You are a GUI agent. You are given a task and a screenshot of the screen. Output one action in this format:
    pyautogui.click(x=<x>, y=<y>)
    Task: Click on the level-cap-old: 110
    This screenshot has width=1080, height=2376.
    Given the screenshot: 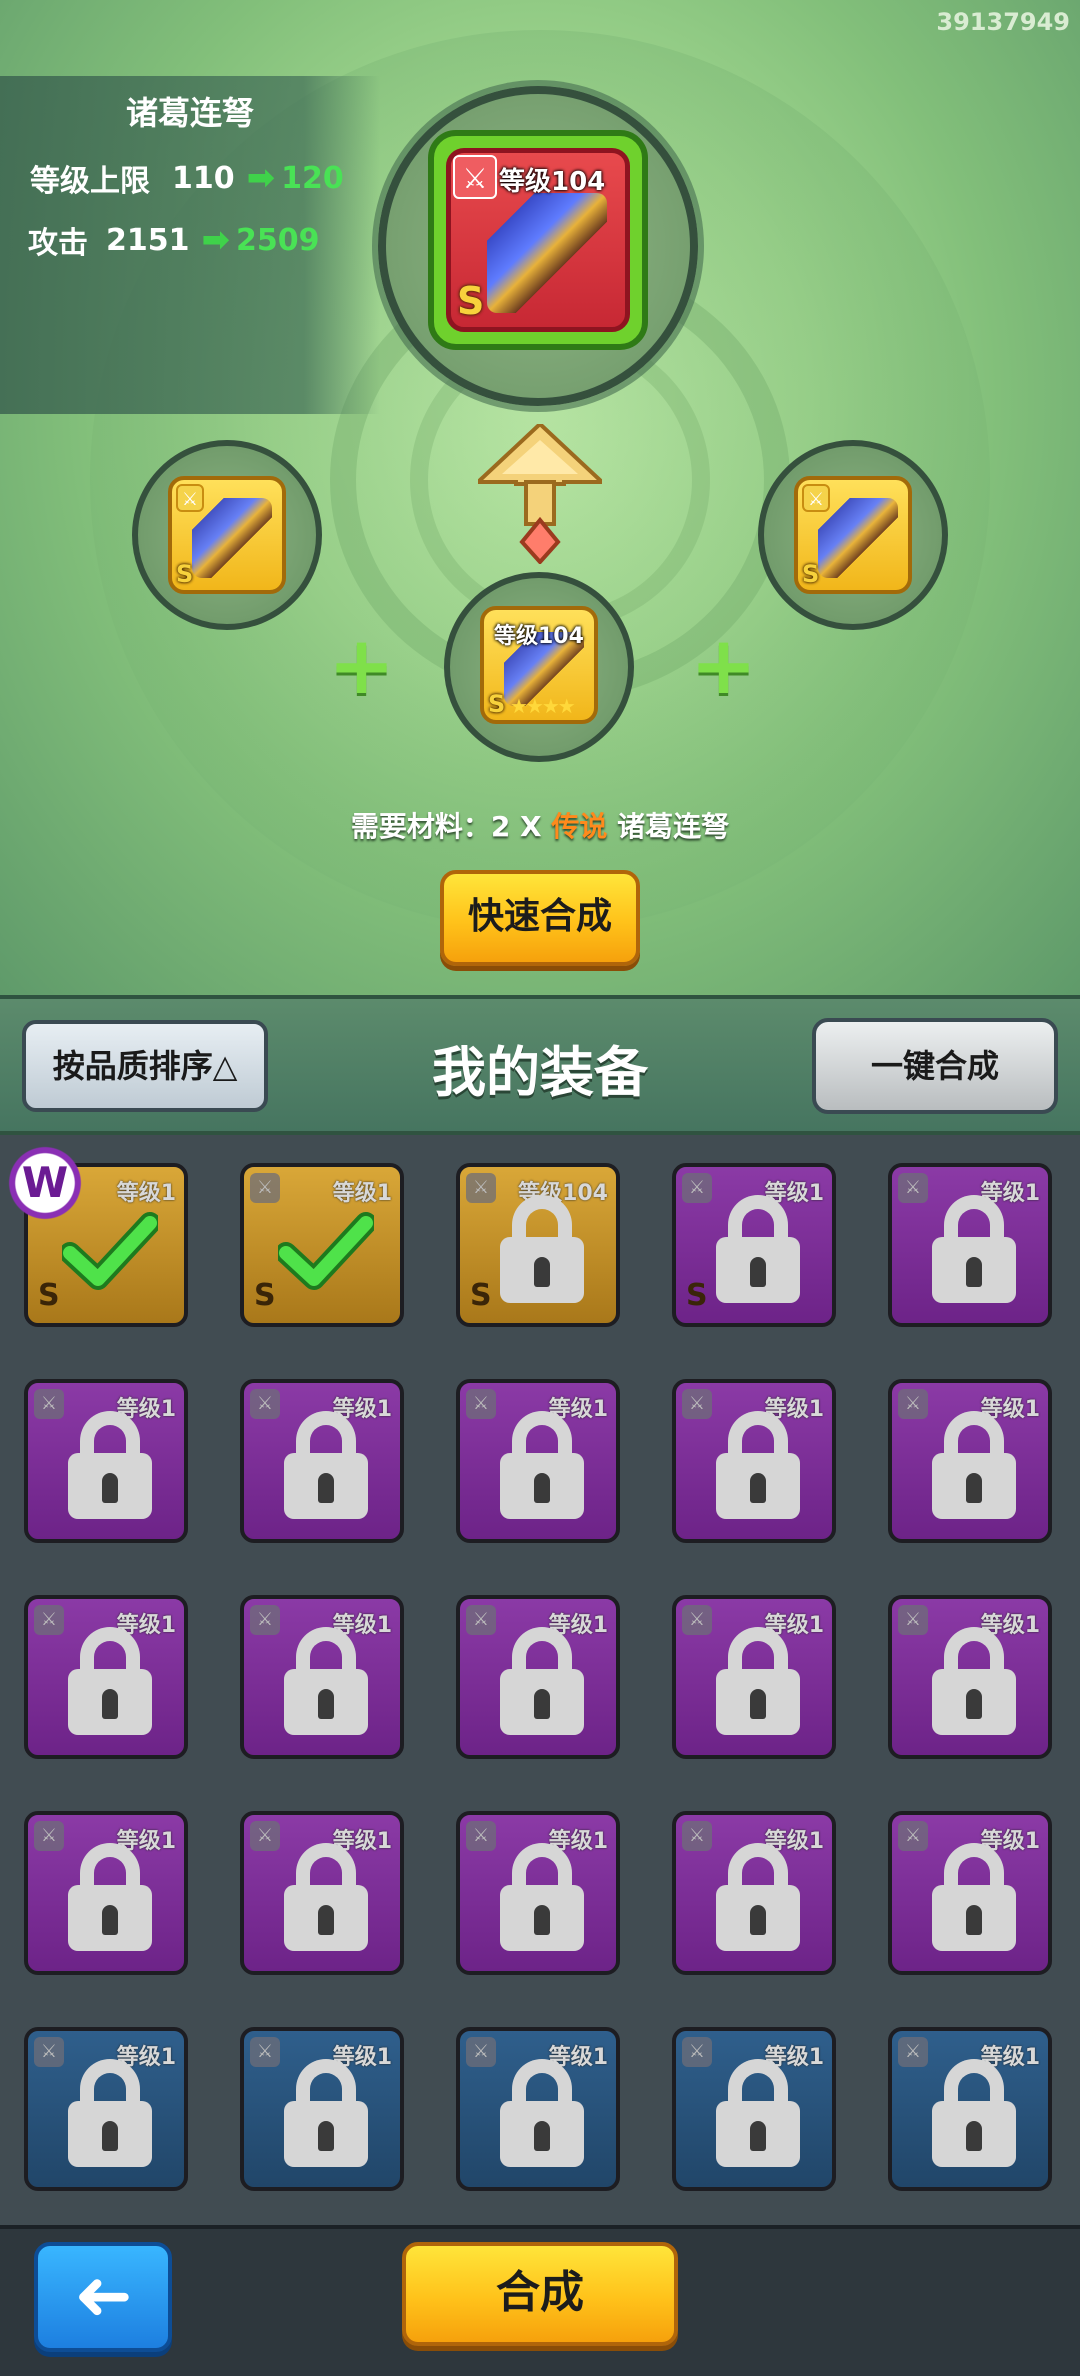 What is the action you would take?
    pyautogui.click(x=203, y=178)
    